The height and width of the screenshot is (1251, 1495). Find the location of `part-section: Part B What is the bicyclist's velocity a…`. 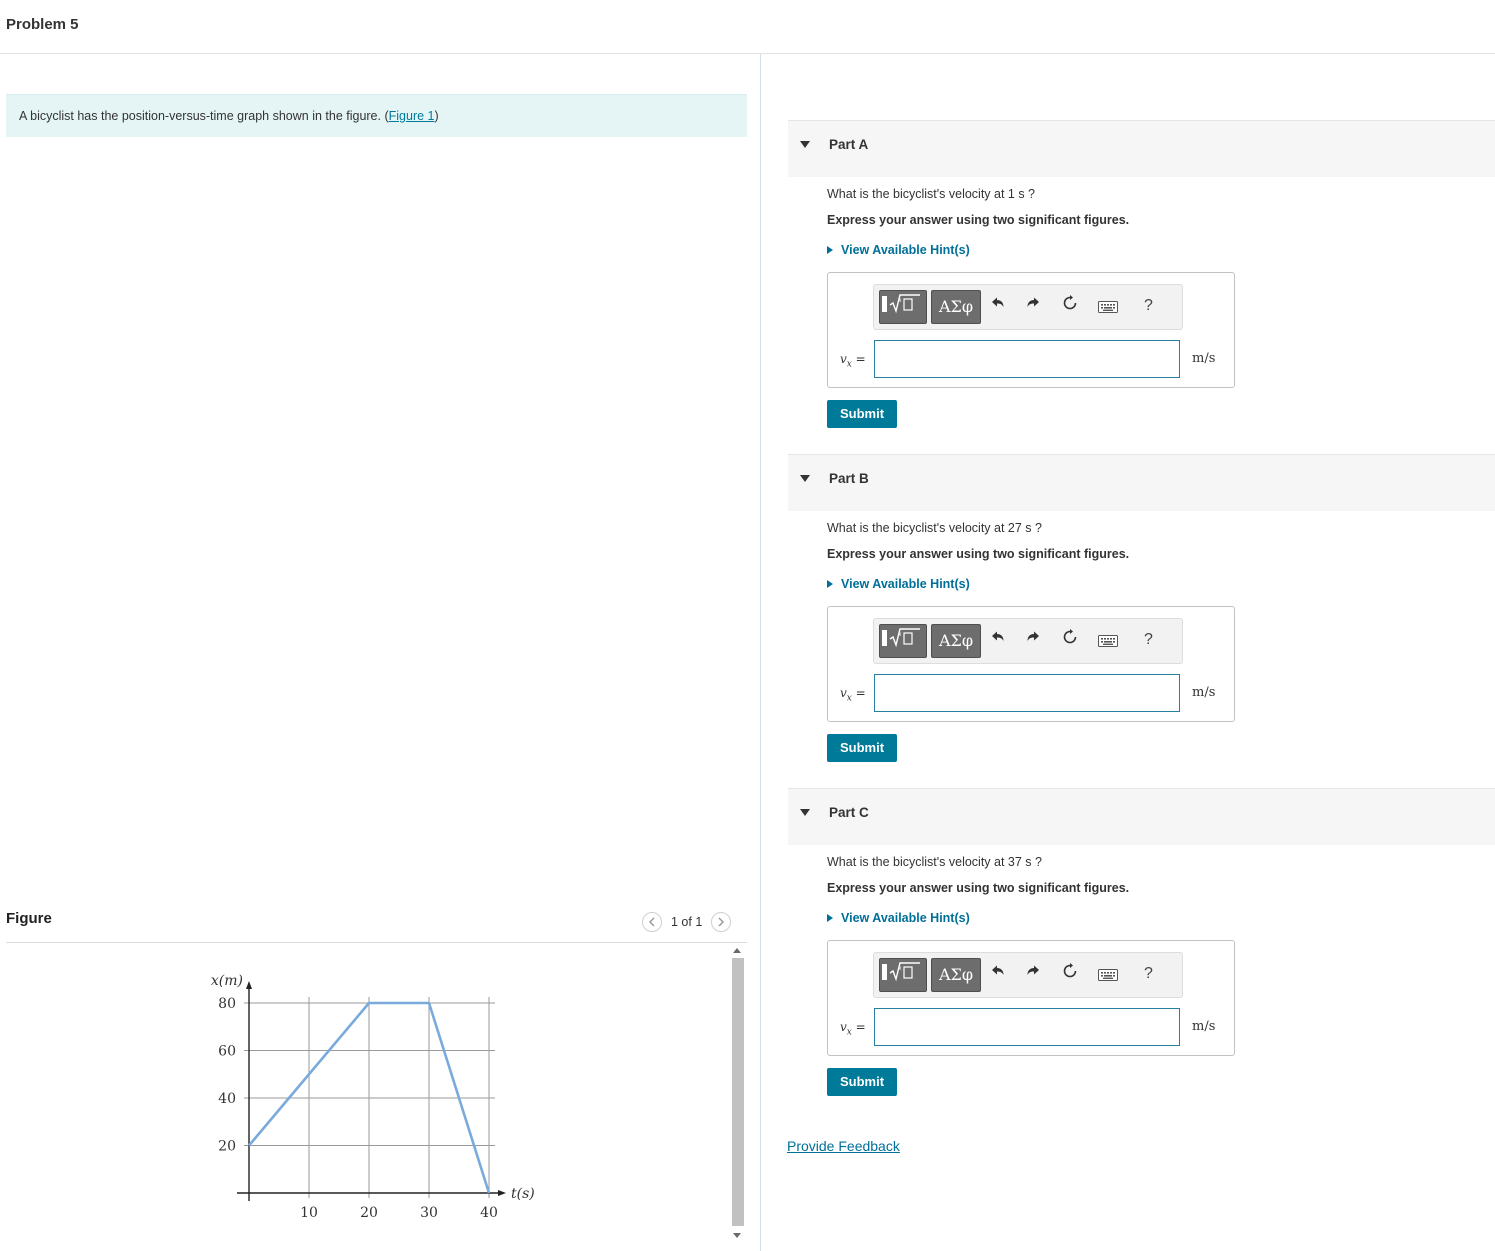

part-section: Part B What is the bicyclist's velocity a… is located at coordinates (1141, 619).